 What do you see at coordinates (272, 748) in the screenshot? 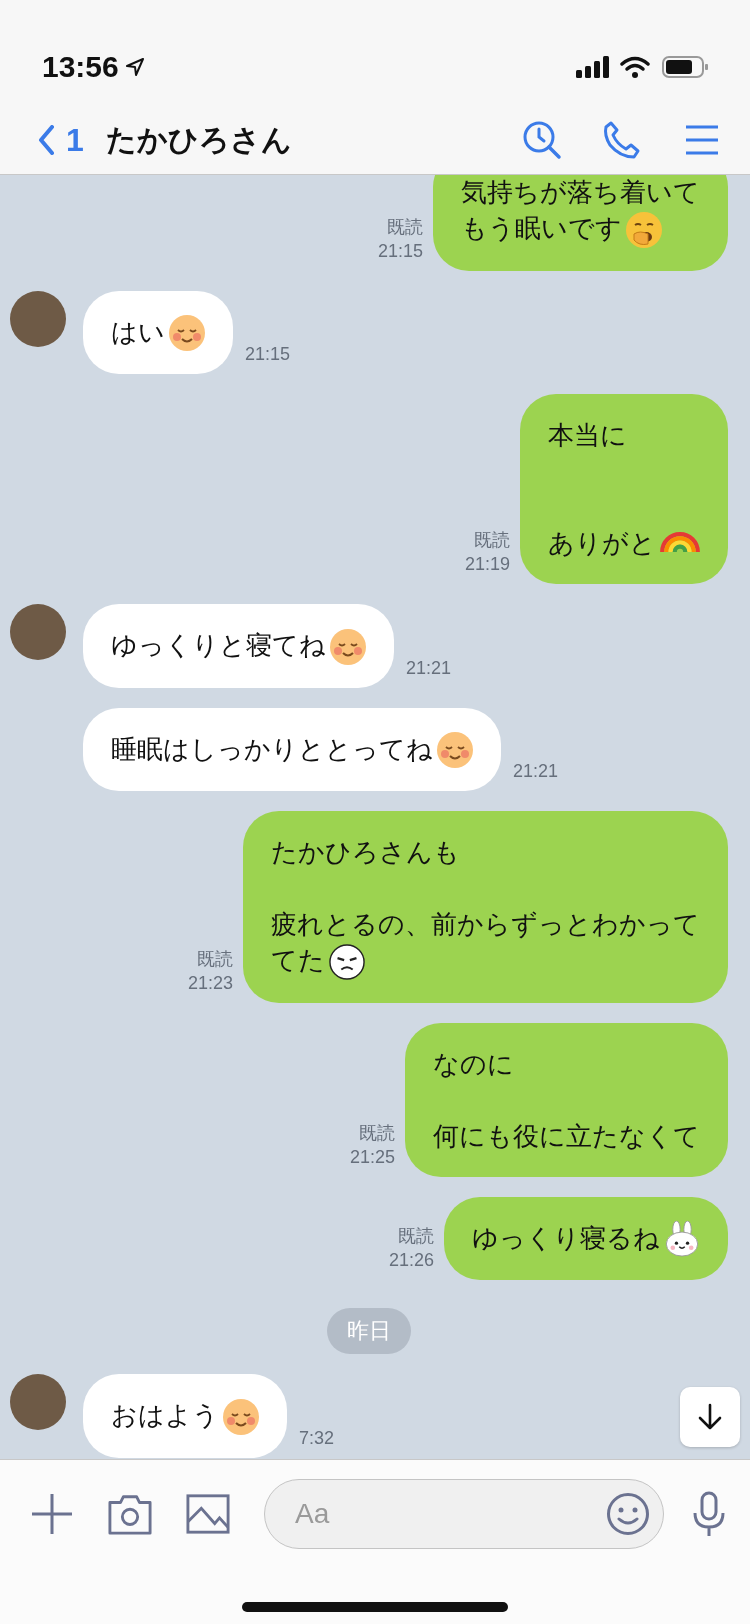
I see `message-text: 睡眠はしっかりととってね` at bounding box center [272, 748].